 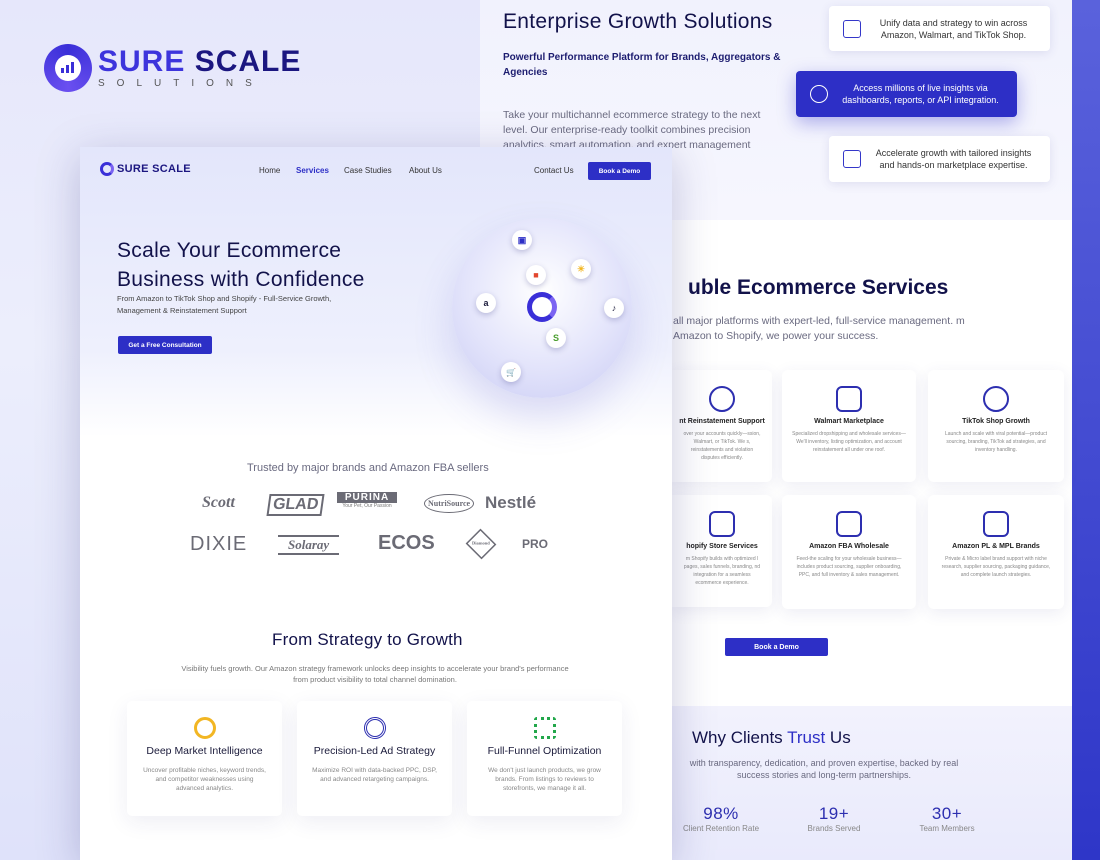 I want to click on brand-logo-ecos: ECOS, so click(x=406, y=543).